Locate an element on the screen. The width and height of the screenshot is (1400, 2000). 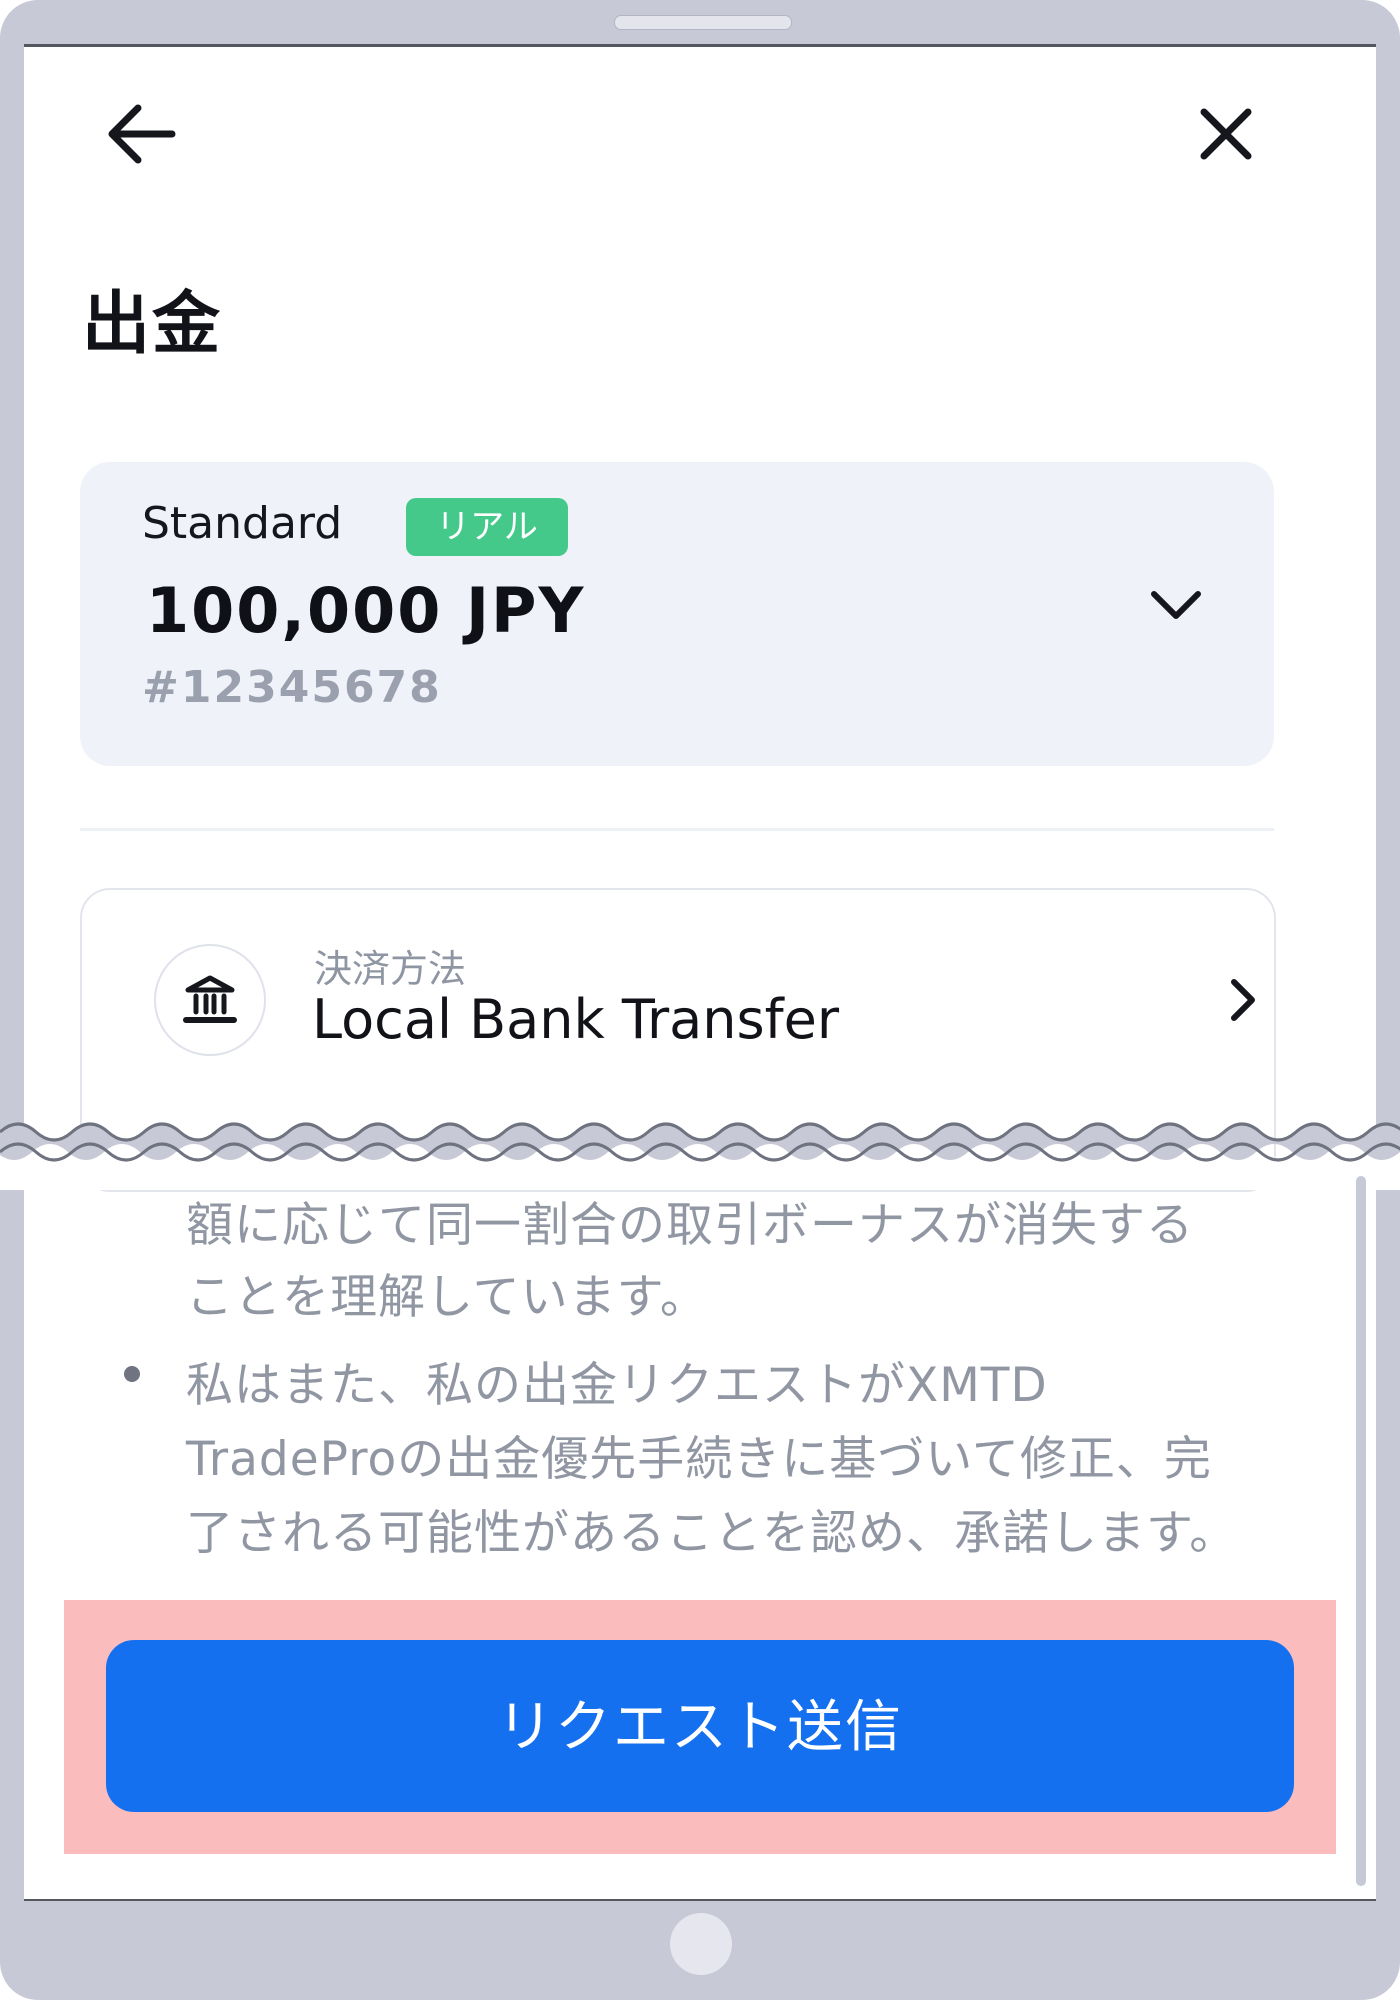
bank-icon is located at coordinates (210, 999).